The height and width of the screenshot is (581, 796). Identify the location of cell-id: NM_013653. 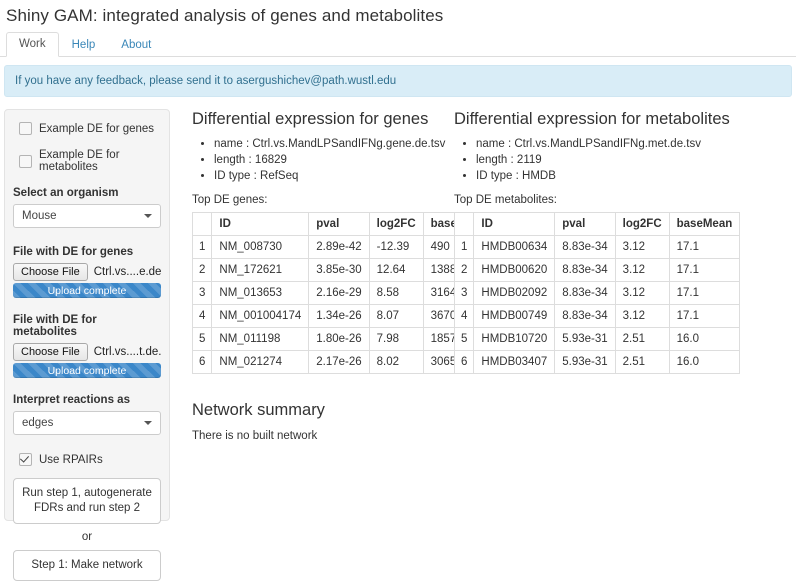
(260, 293).